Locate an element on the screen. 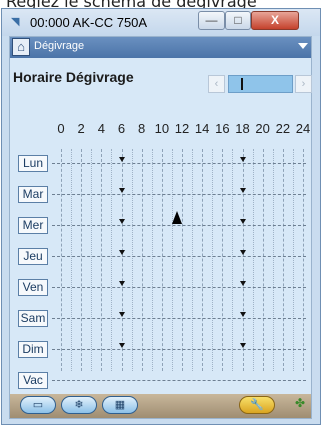  day-button-dim: Dim is located at coordinates (33, 349).